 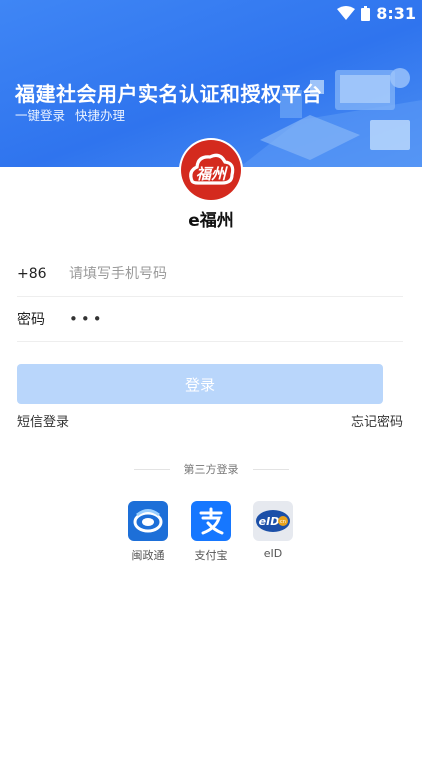 I want to click on svg-text: cn, so click(x=283, y=522).